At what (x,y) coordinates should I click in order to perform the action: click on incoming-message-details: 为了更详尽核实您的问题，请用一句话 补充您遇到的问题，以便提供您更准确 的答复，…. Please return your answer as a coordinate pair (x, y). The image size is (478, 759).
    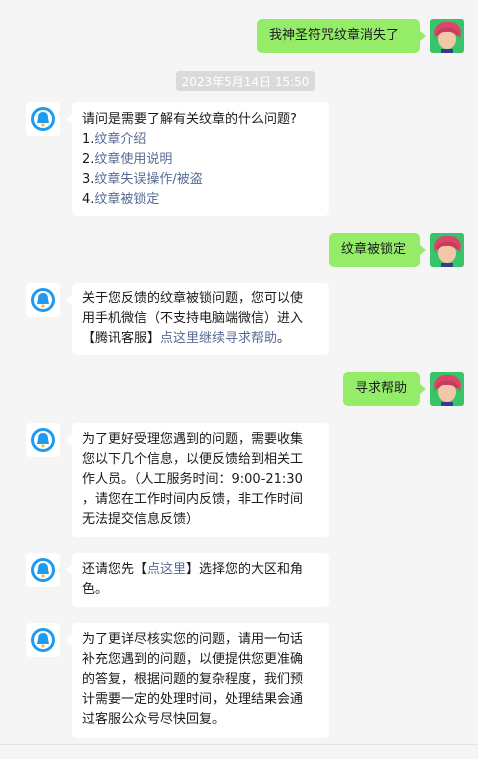
    Looking at the image, I should click on (197, 680).